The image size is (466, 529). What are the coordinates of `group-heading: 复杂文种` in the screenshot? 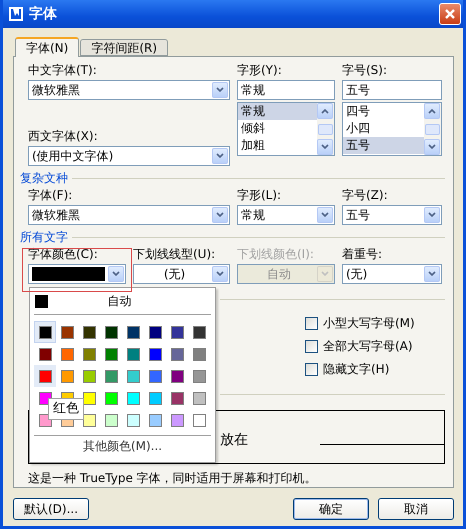 It's located at (44, 178).